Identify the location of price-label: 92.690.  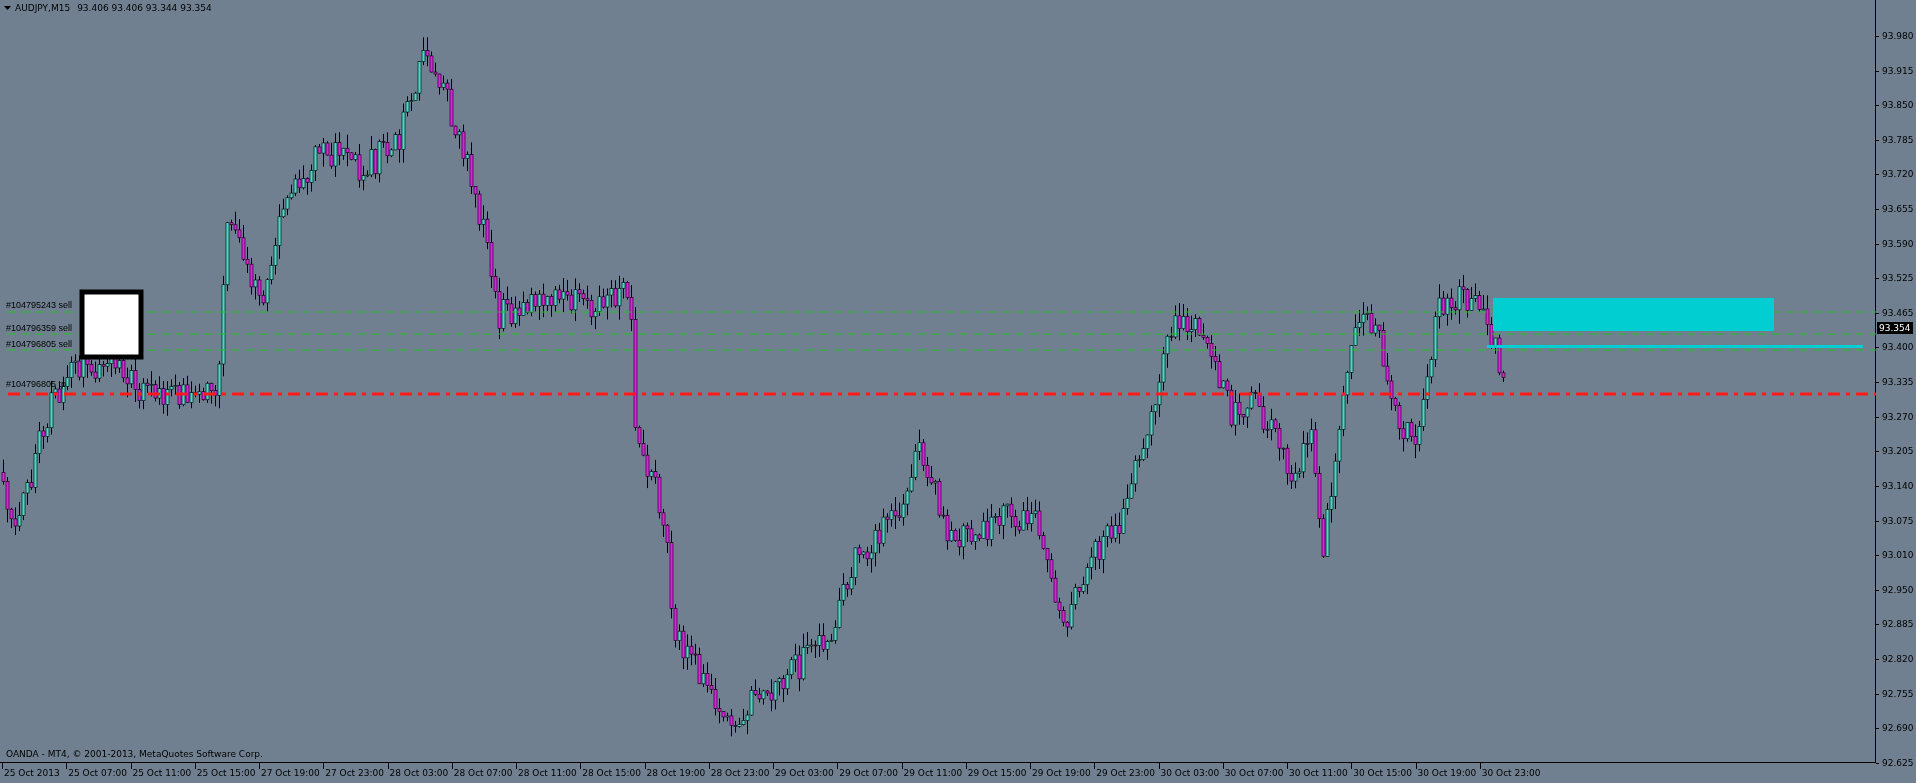
(1898, 728).